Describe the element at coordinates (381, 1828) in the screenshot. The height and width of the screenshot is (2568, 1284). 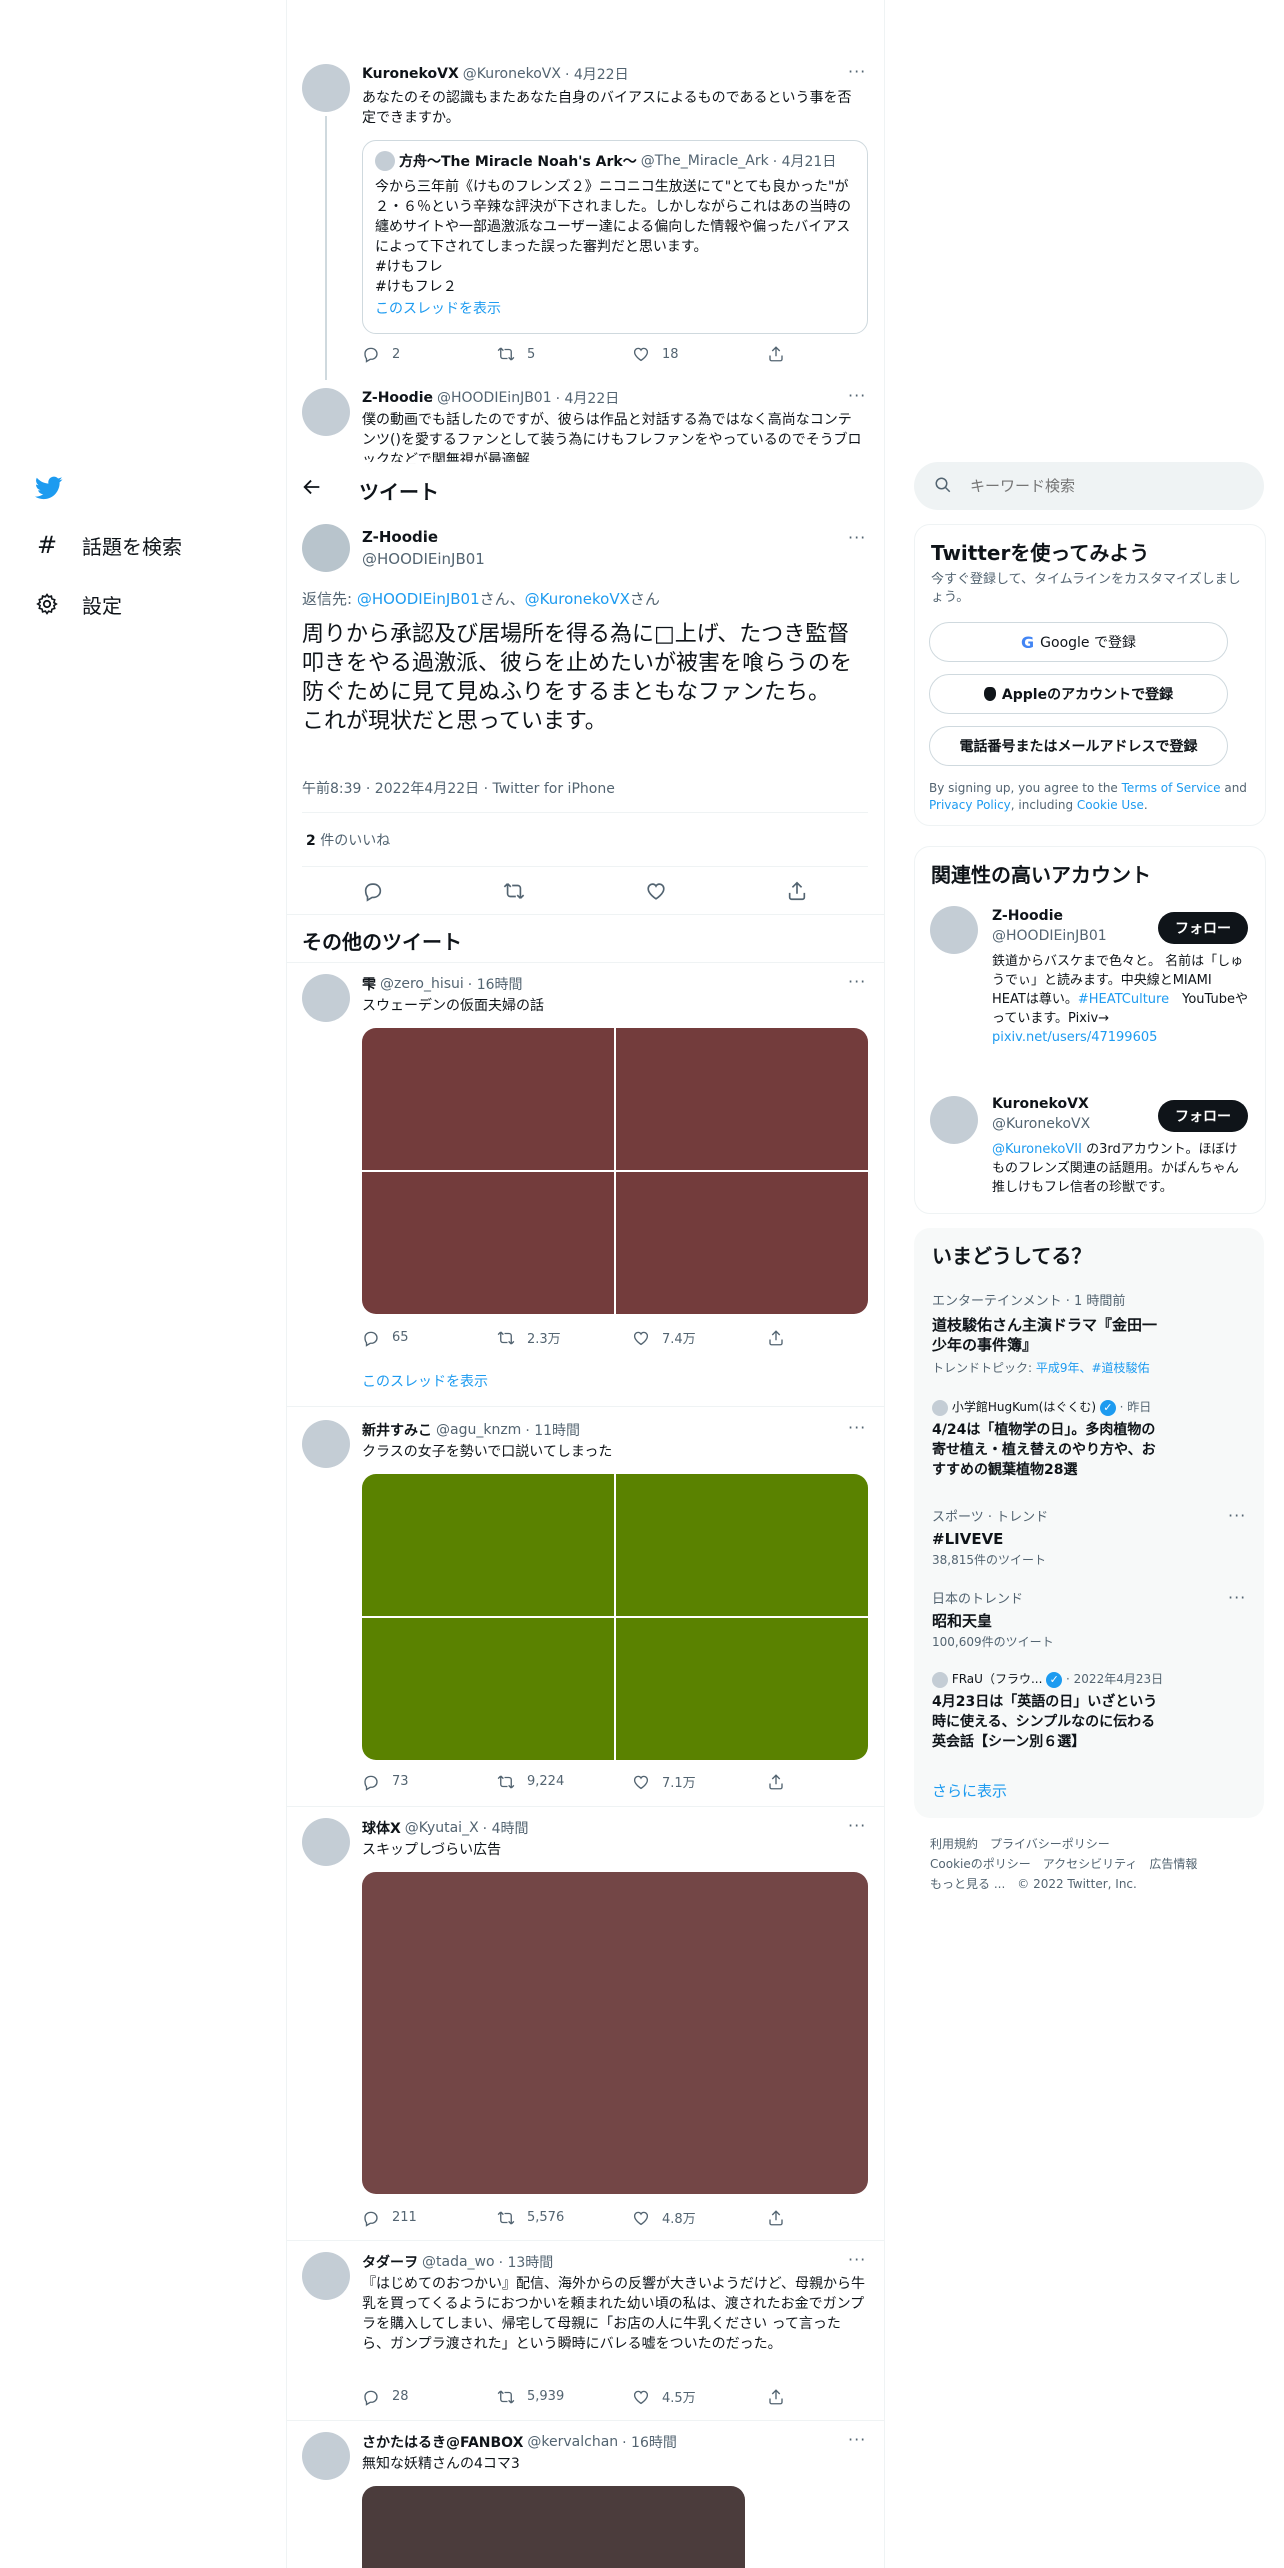
I see `author-name: 球体X` at that location.